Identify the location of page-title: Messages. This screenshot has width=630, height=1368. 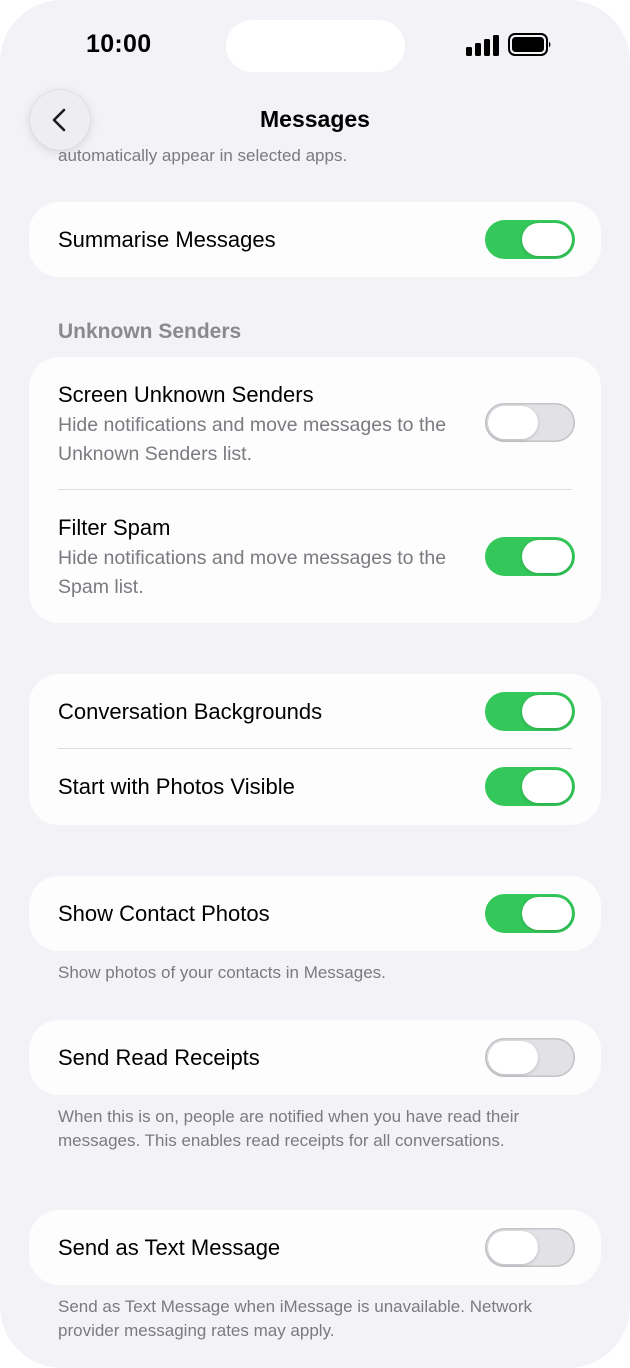
(315, 119).